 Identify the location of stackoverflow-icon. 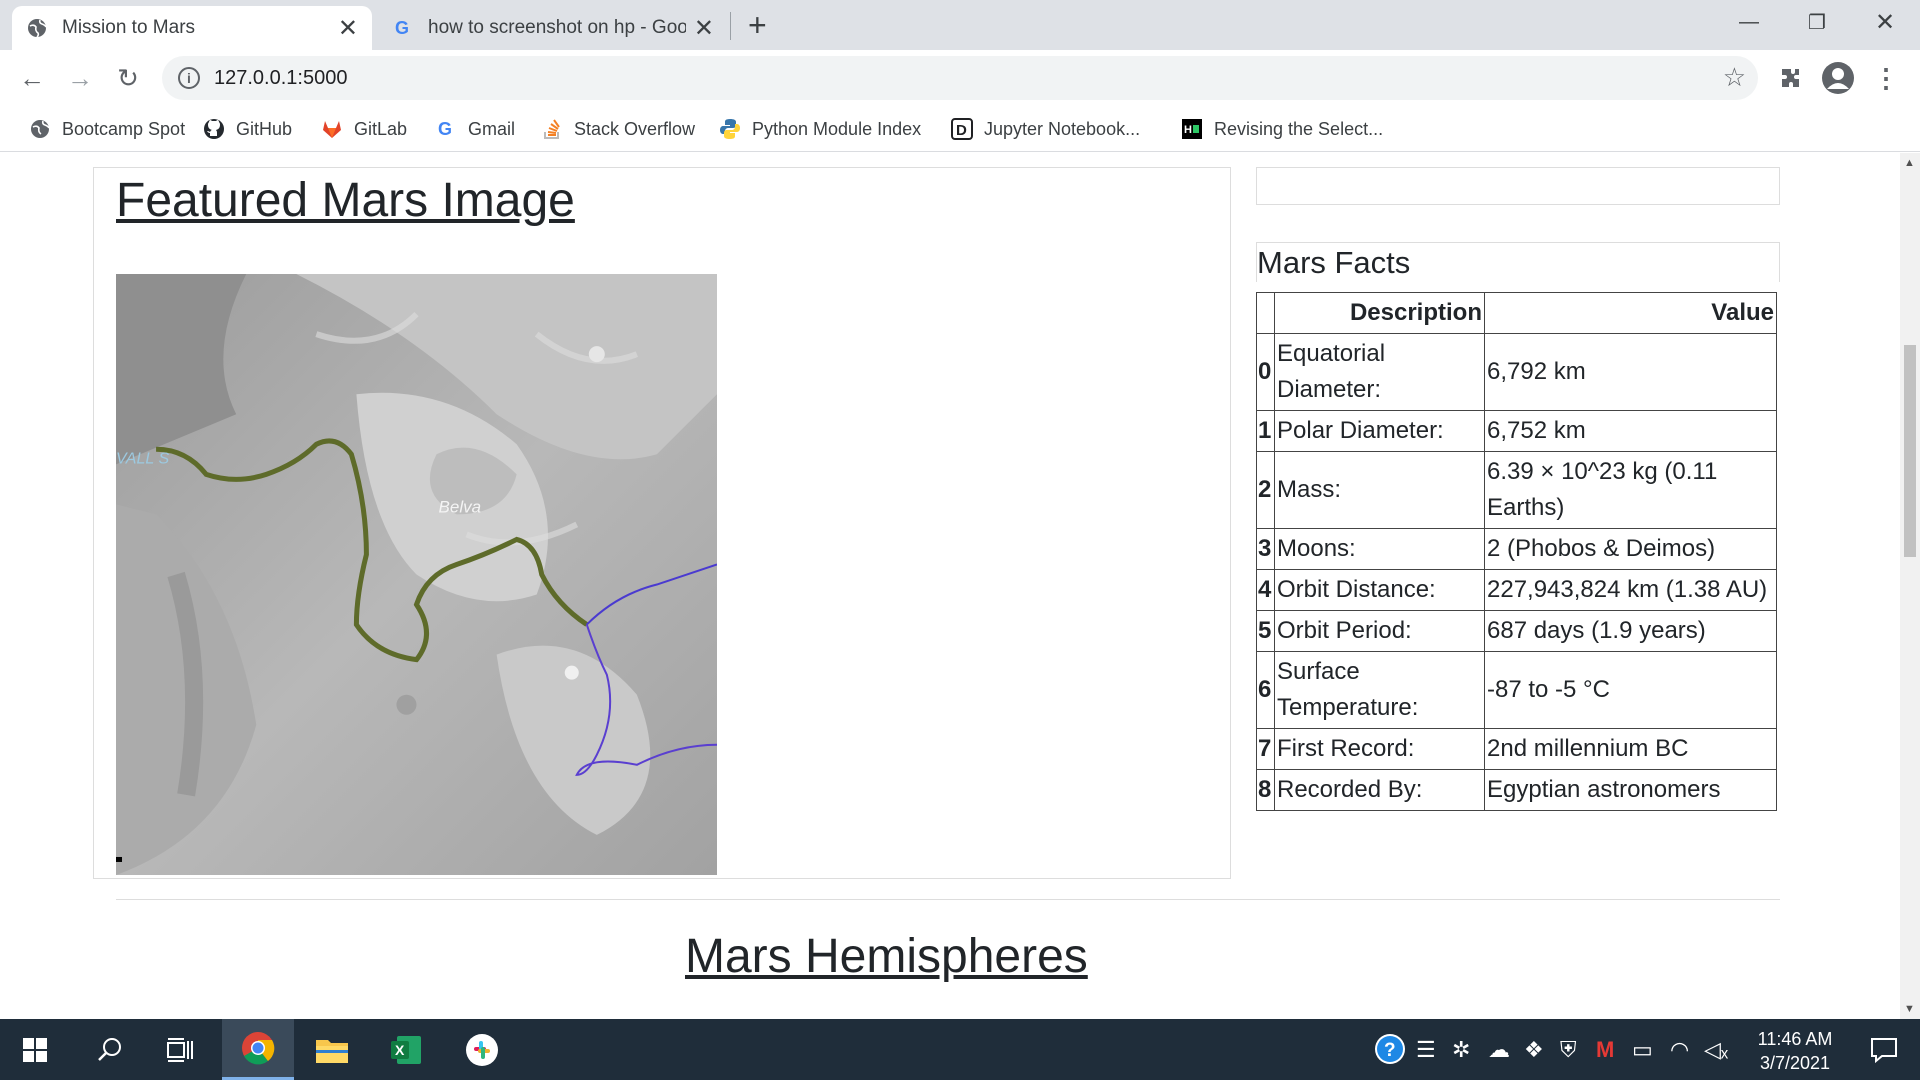
(552, 129).